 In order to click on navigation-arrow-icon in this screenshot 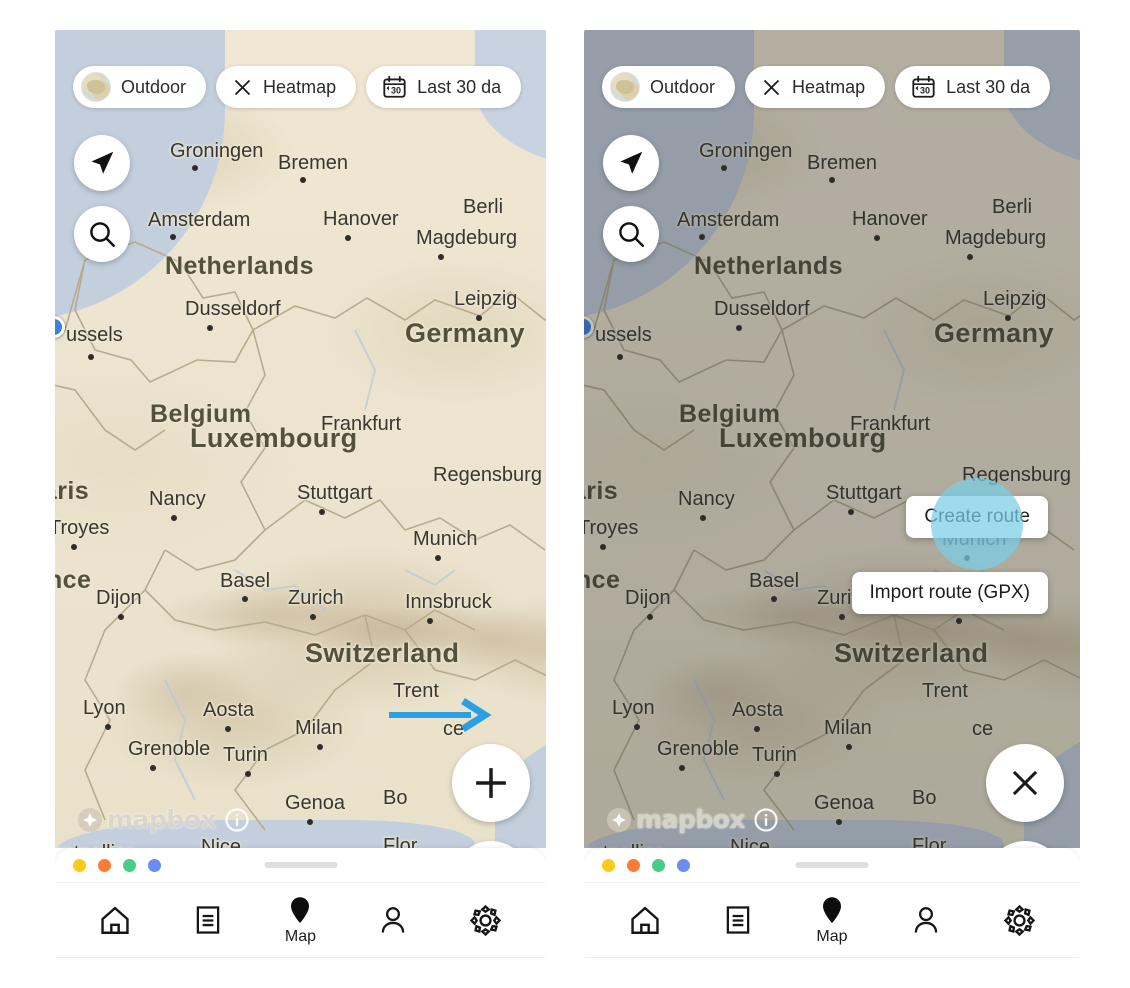, I will do `click(102, 162)`.